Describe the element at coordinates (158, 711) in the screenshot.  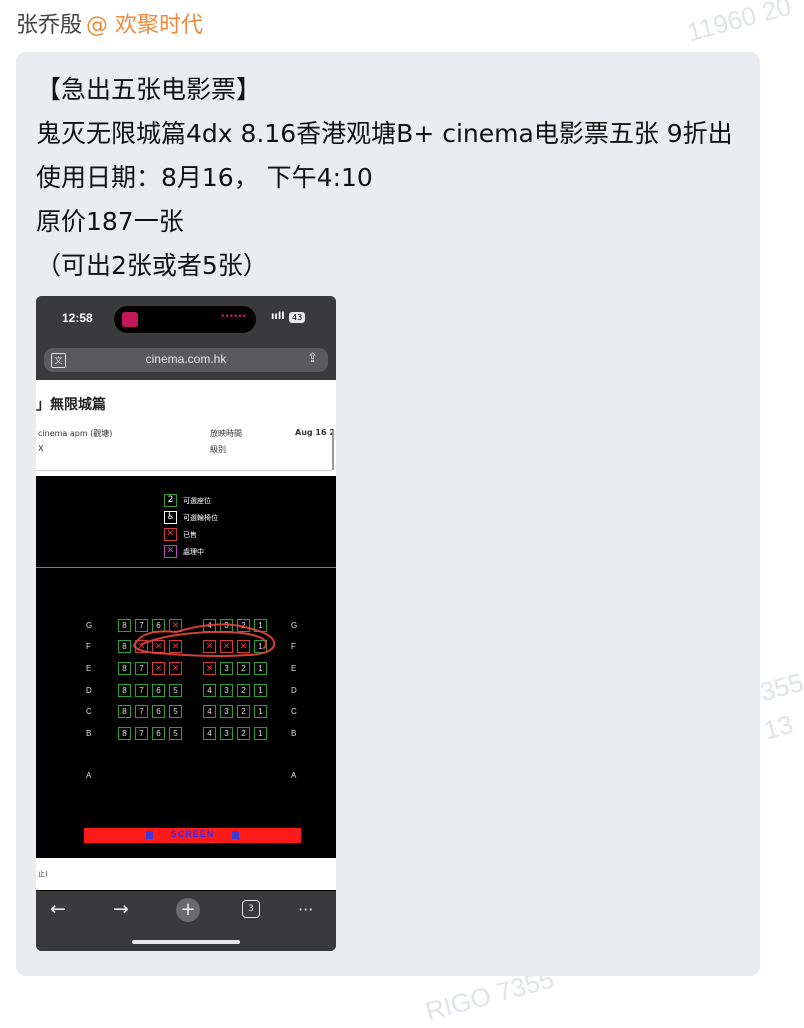
I see `seat-c-left-6: 6` at that location.